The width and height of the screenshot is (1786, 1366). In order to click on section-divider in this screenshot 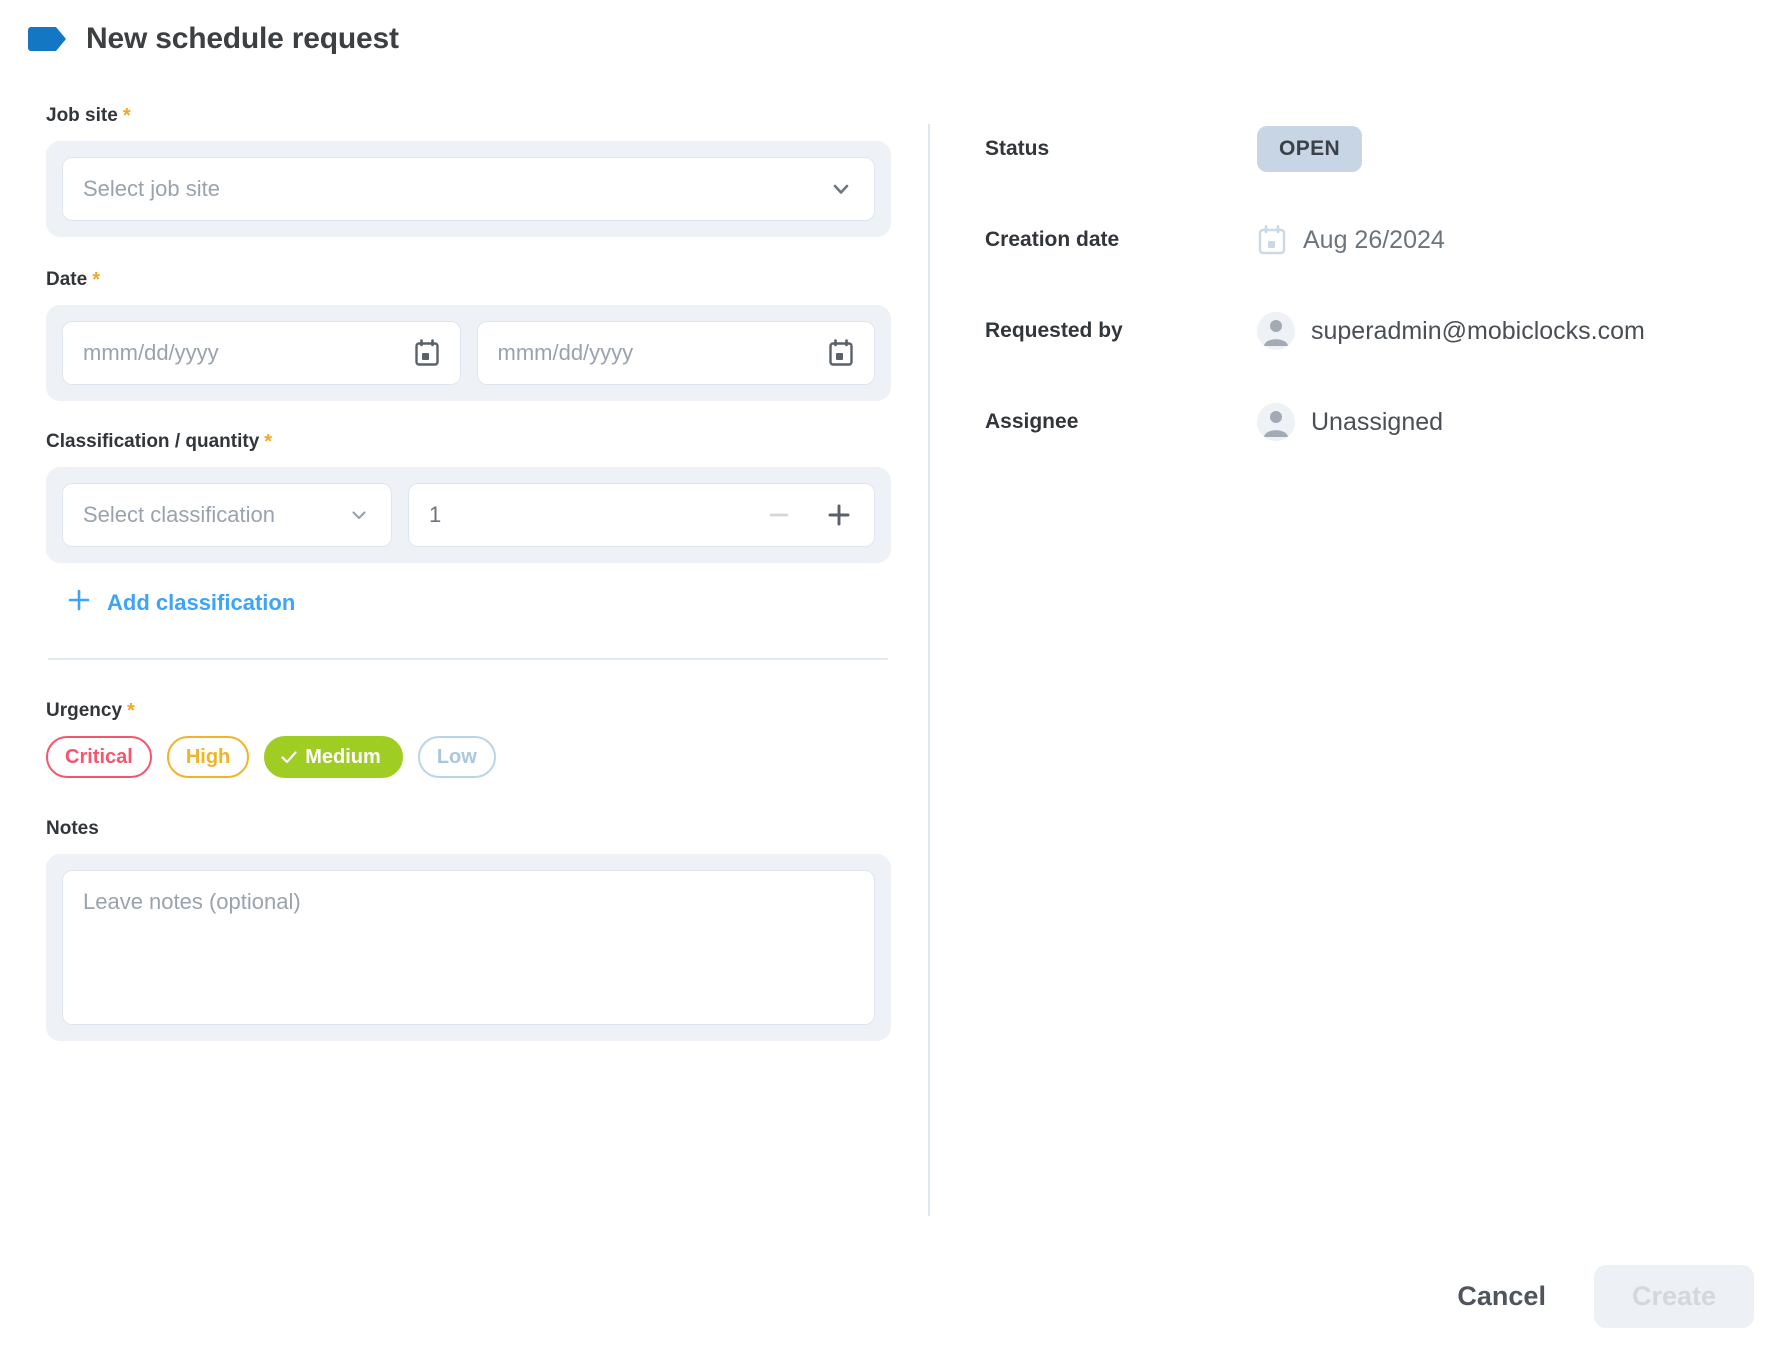, I will do `click(468, 659)`.